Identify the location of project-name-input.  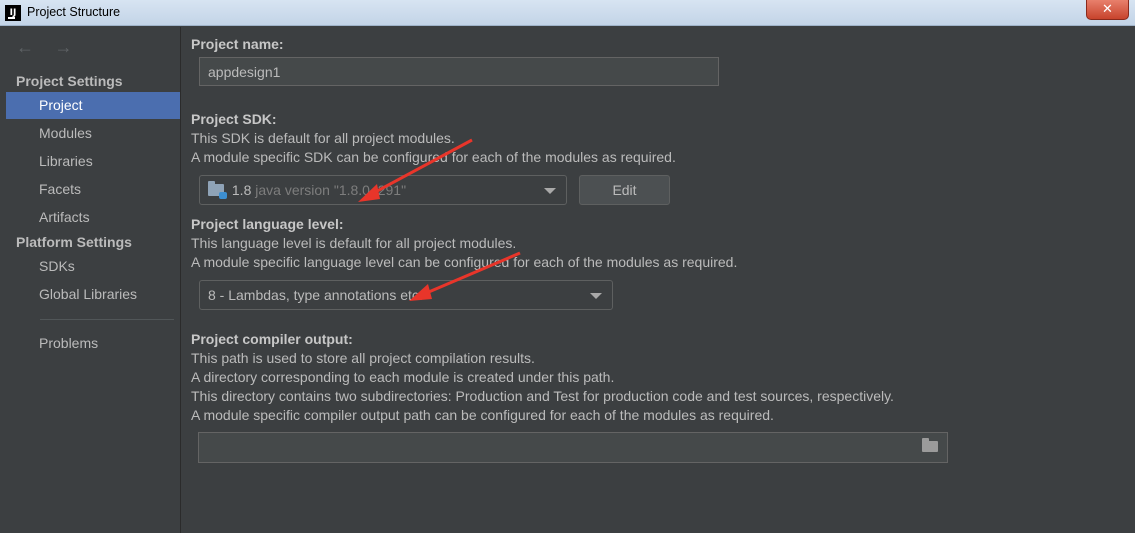
(459, 71).